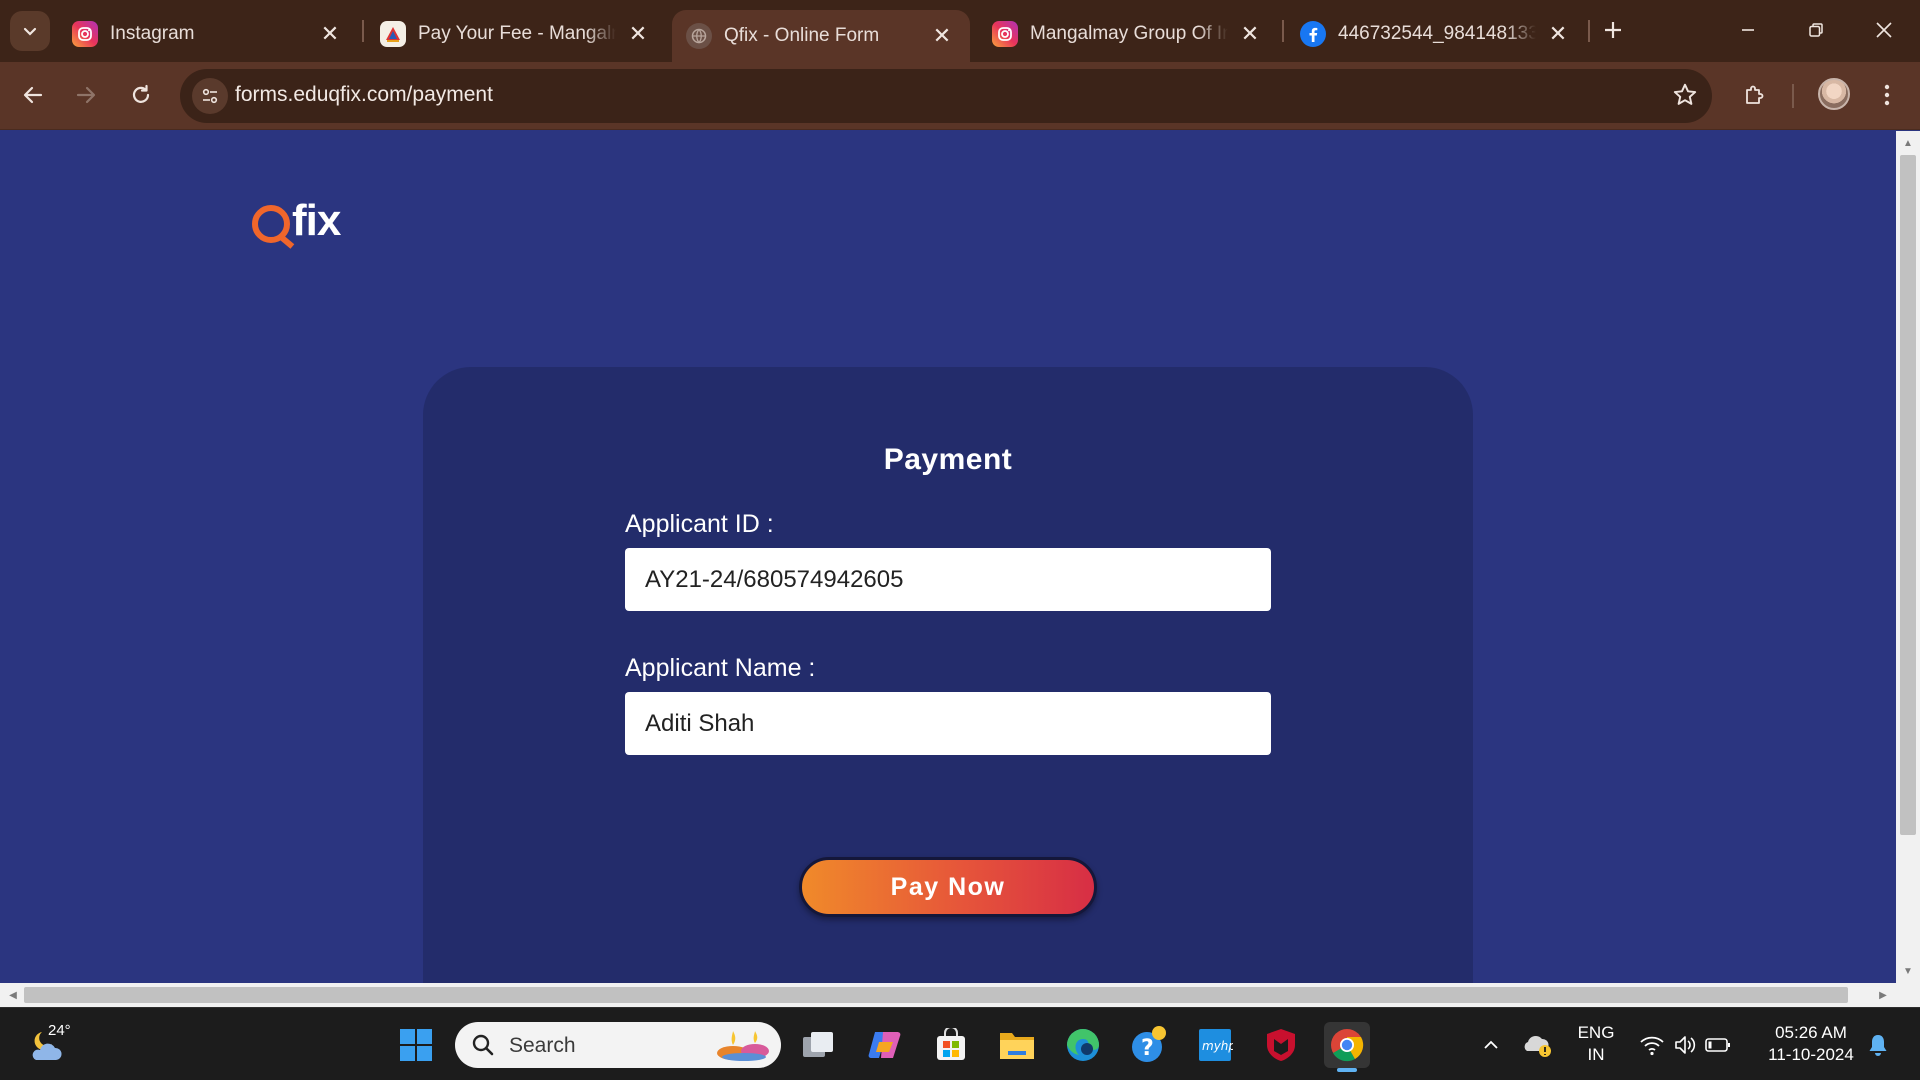  What do you see at coordinates (948, 887) in the screenshot?
I see `pay-now-button: Pay Now` at bounding box center [948, 887].